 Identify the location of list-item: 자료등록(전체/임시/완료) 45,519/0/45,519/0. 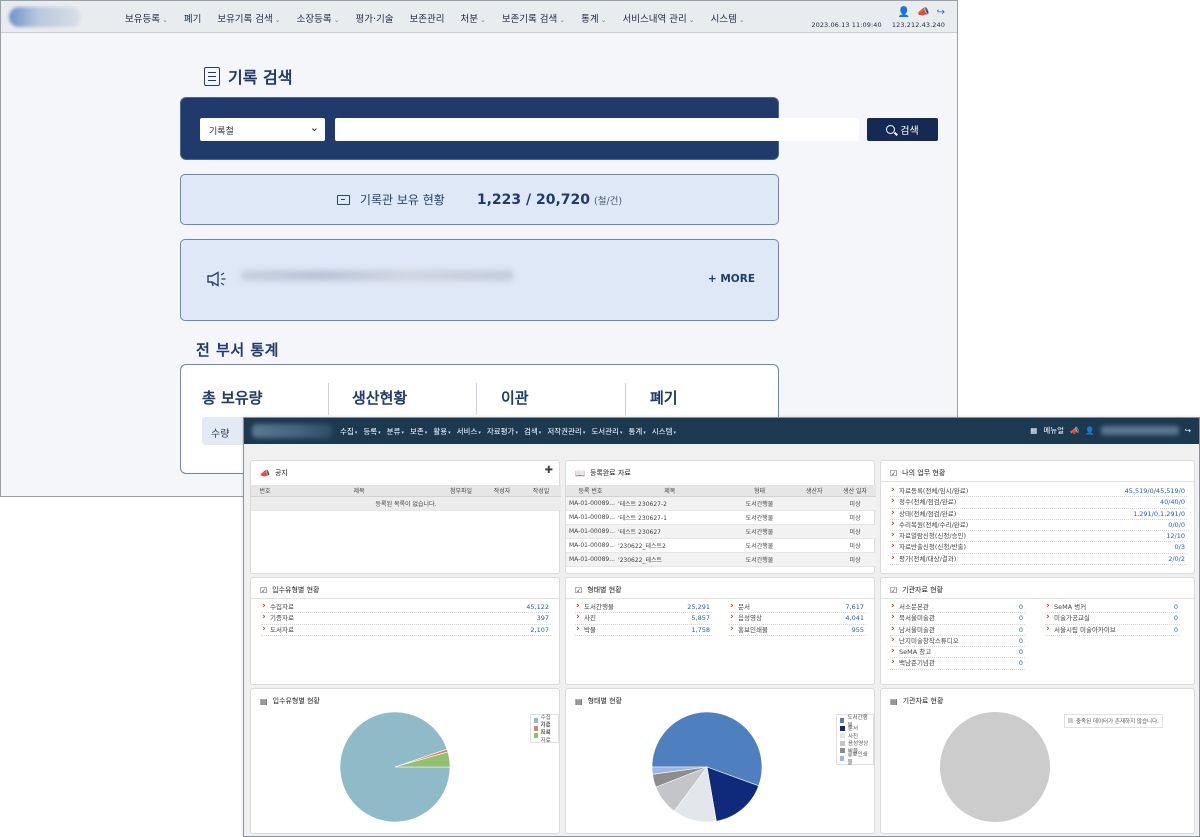
(1038, 491).